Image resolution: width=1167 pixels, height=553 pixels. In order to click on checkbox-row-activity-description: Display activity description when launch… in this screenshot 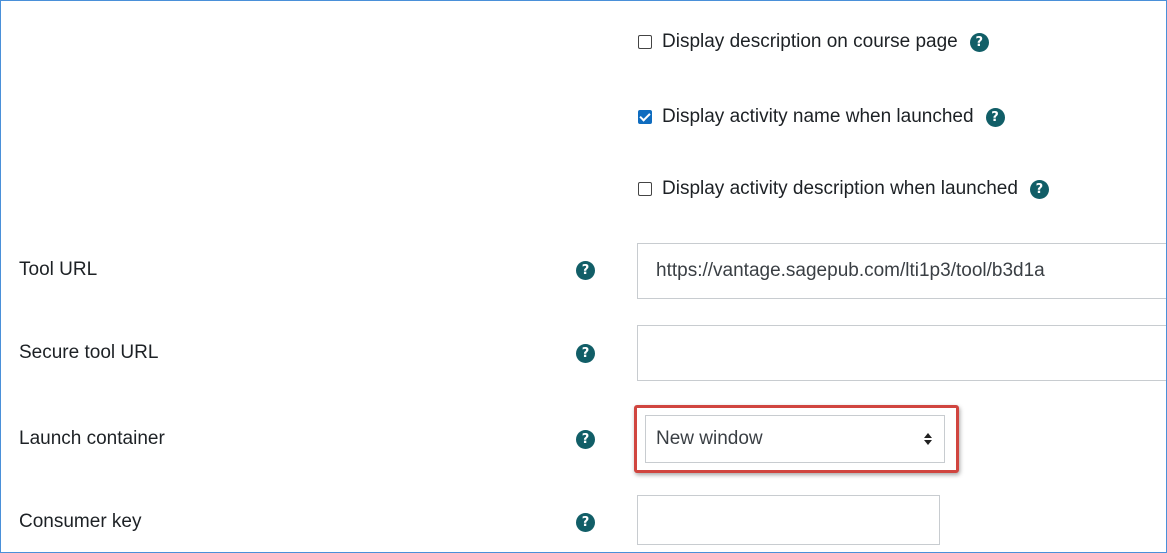, I will do `click(843, 189)`.